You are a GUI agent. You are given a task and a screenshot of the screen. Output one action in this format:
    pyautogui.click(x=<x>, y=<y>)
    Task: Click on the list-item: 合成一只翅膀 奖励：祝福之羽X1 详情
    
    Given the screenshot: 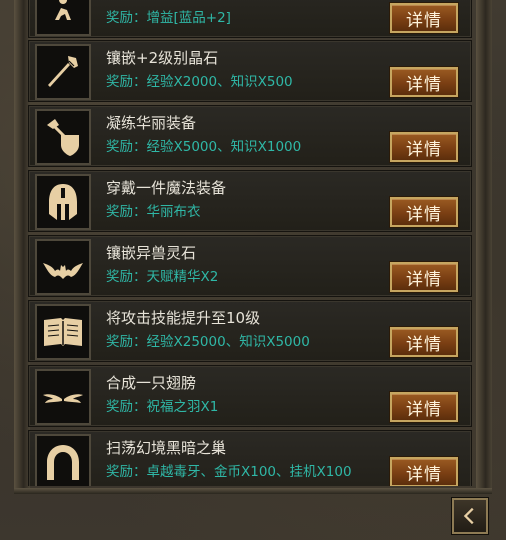 What is the action you would take?
    pyautogui.click(x=250, y=396)
    